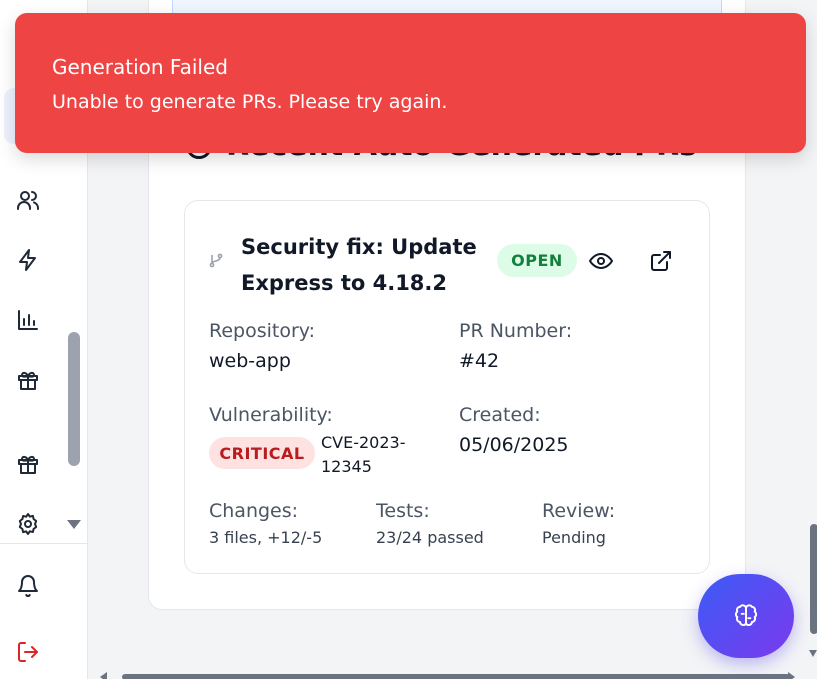 The image size is (817, 679). Describe the element at coordinates (500, 415) in the screenshot. I see `created-label: Created:` at that location.